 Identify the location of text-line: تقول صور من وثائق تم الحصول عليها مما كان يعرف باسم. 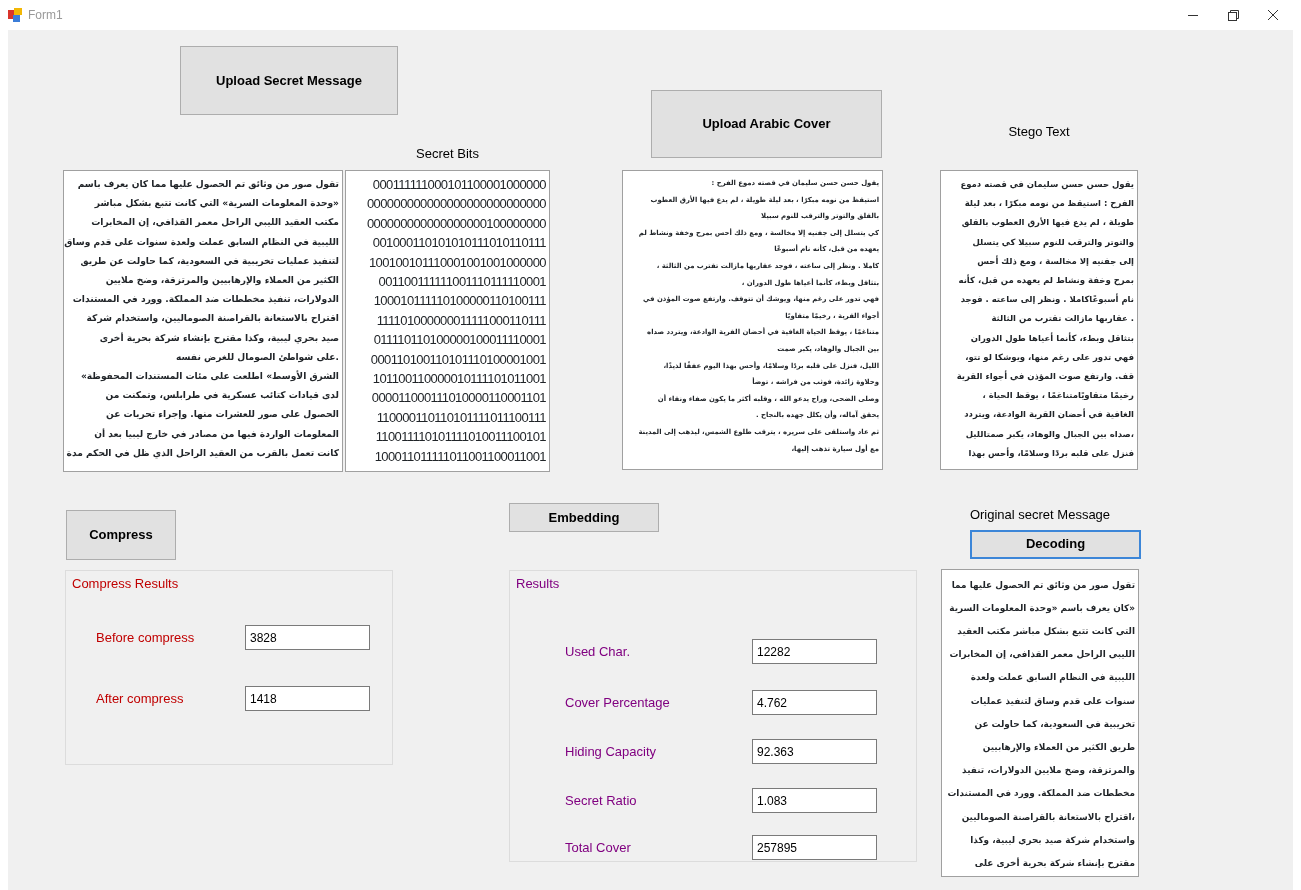
(208, 185).